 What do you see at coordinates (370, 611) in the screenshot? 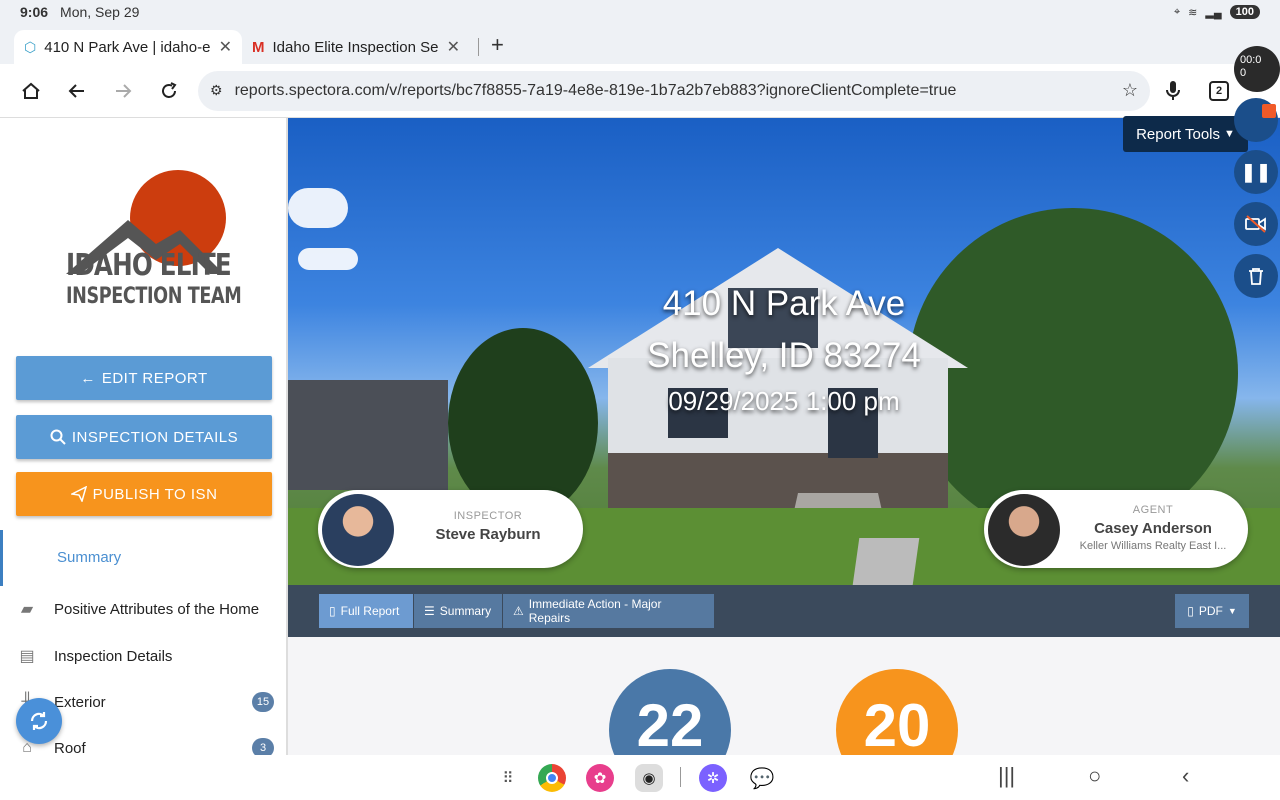
I see `tab-label: Full Report` at bounding box center [370, 611].